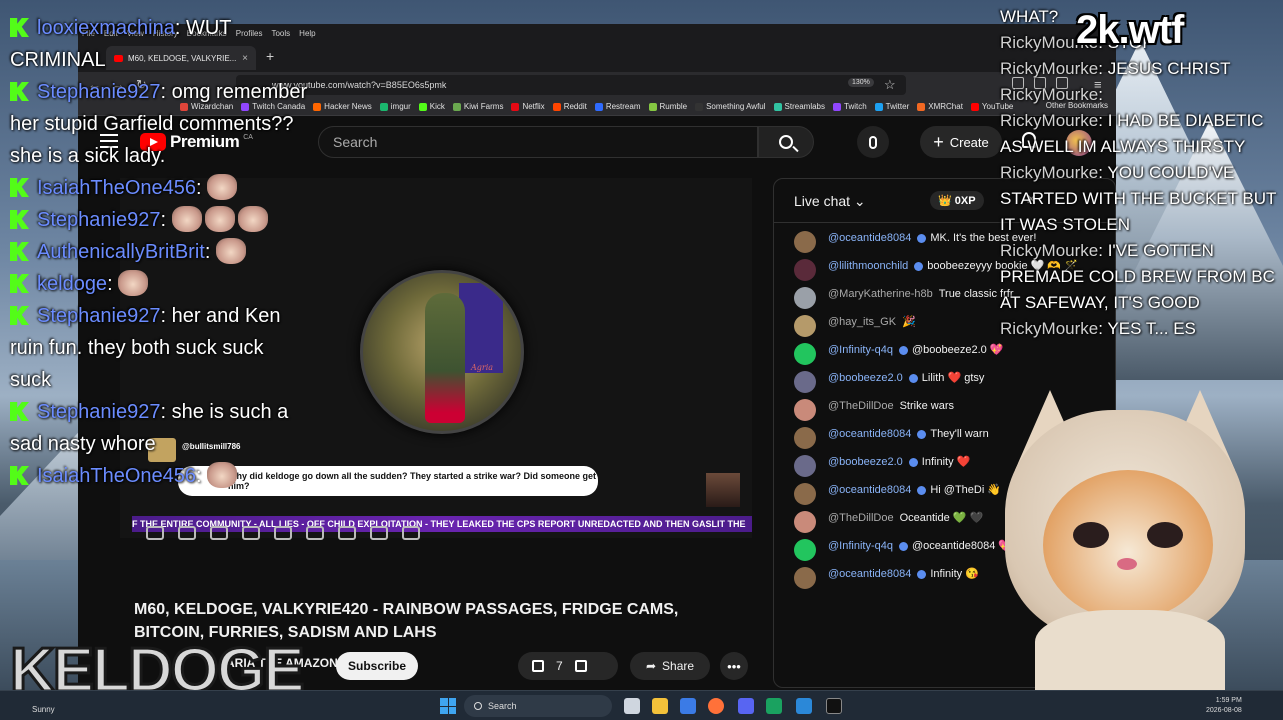 Image resolution: width=1283 pixels, height=720 pixels. I want to click on miniplayer-icon, so click(283, 533).